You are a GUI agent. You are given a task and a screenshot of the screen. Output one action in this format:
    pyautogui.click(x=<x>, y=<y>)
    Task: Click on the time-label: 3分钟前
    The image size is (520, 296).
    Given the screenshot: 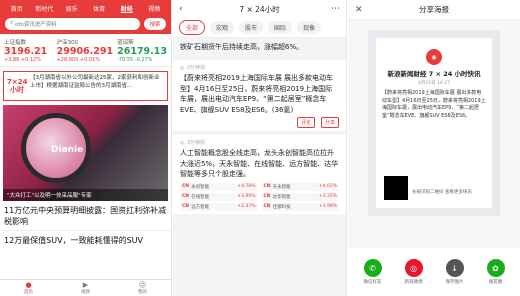 What is the action you would take?
    pyautogui.click(x=196, y=143)
    